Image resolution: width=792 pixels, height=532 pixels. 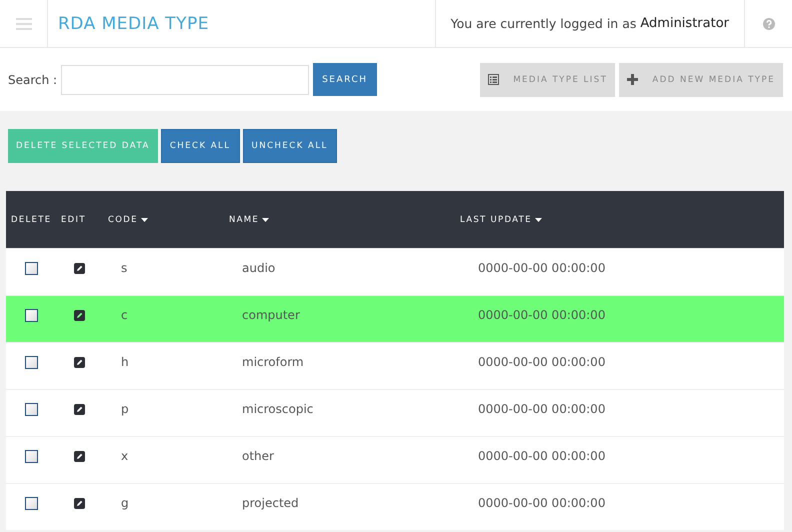 What do you see at coordinates (543, 23) in the screenshot?
I see `login-text: You are currently logged in as` at bounding box center [543, 23].